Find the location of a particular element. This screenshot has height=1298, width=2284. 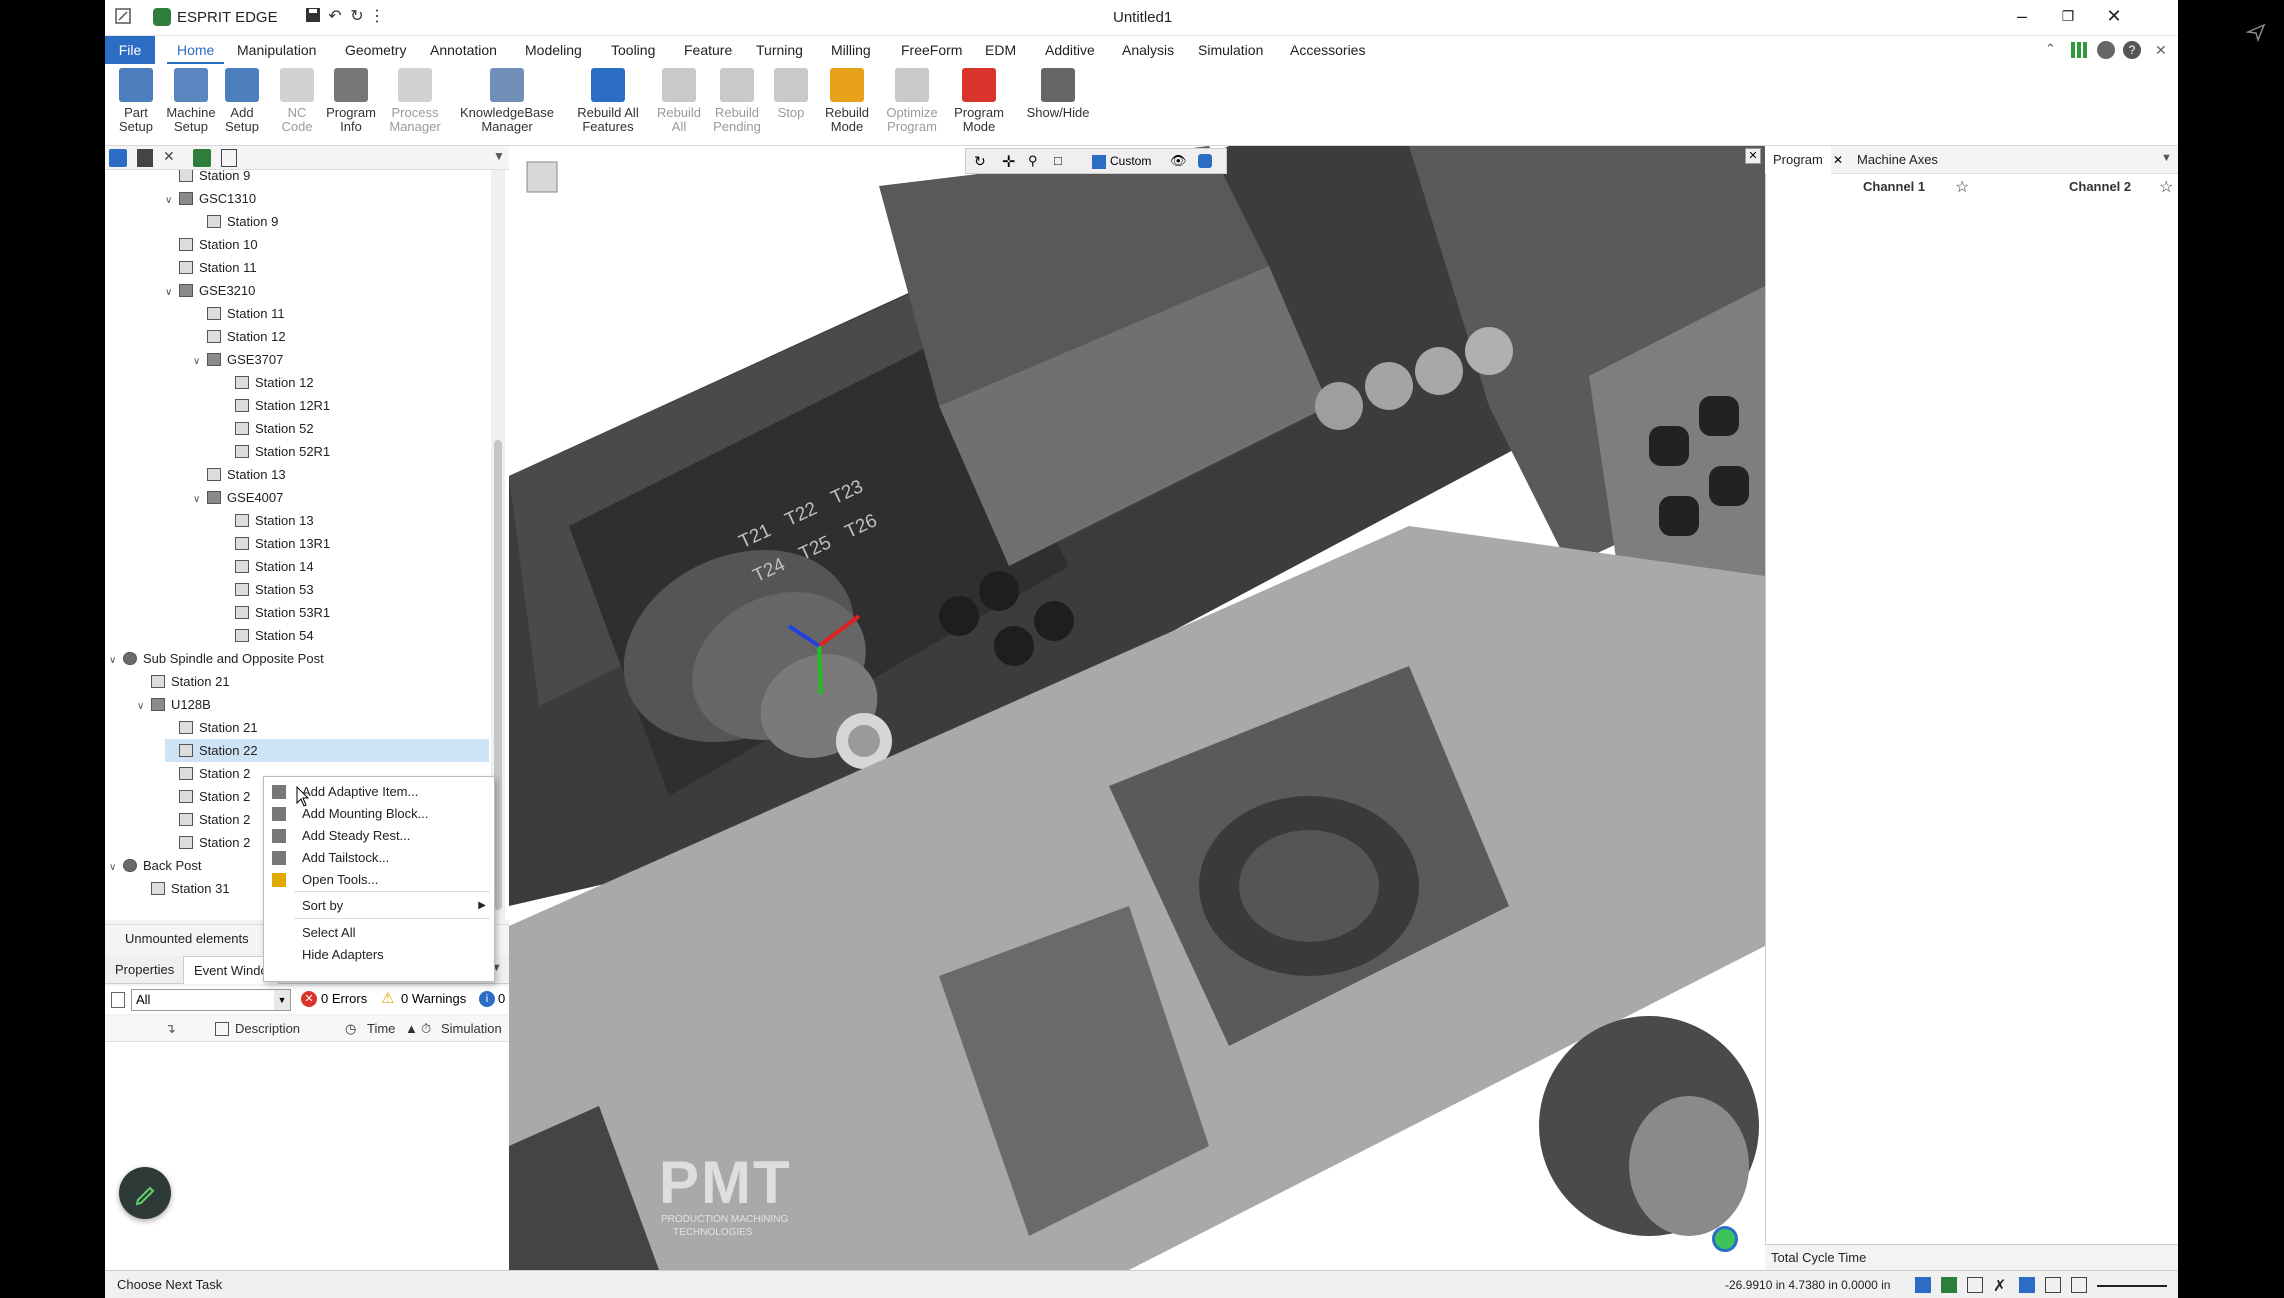

tab-modeling: Modeling is located at coordinates (553, 50).